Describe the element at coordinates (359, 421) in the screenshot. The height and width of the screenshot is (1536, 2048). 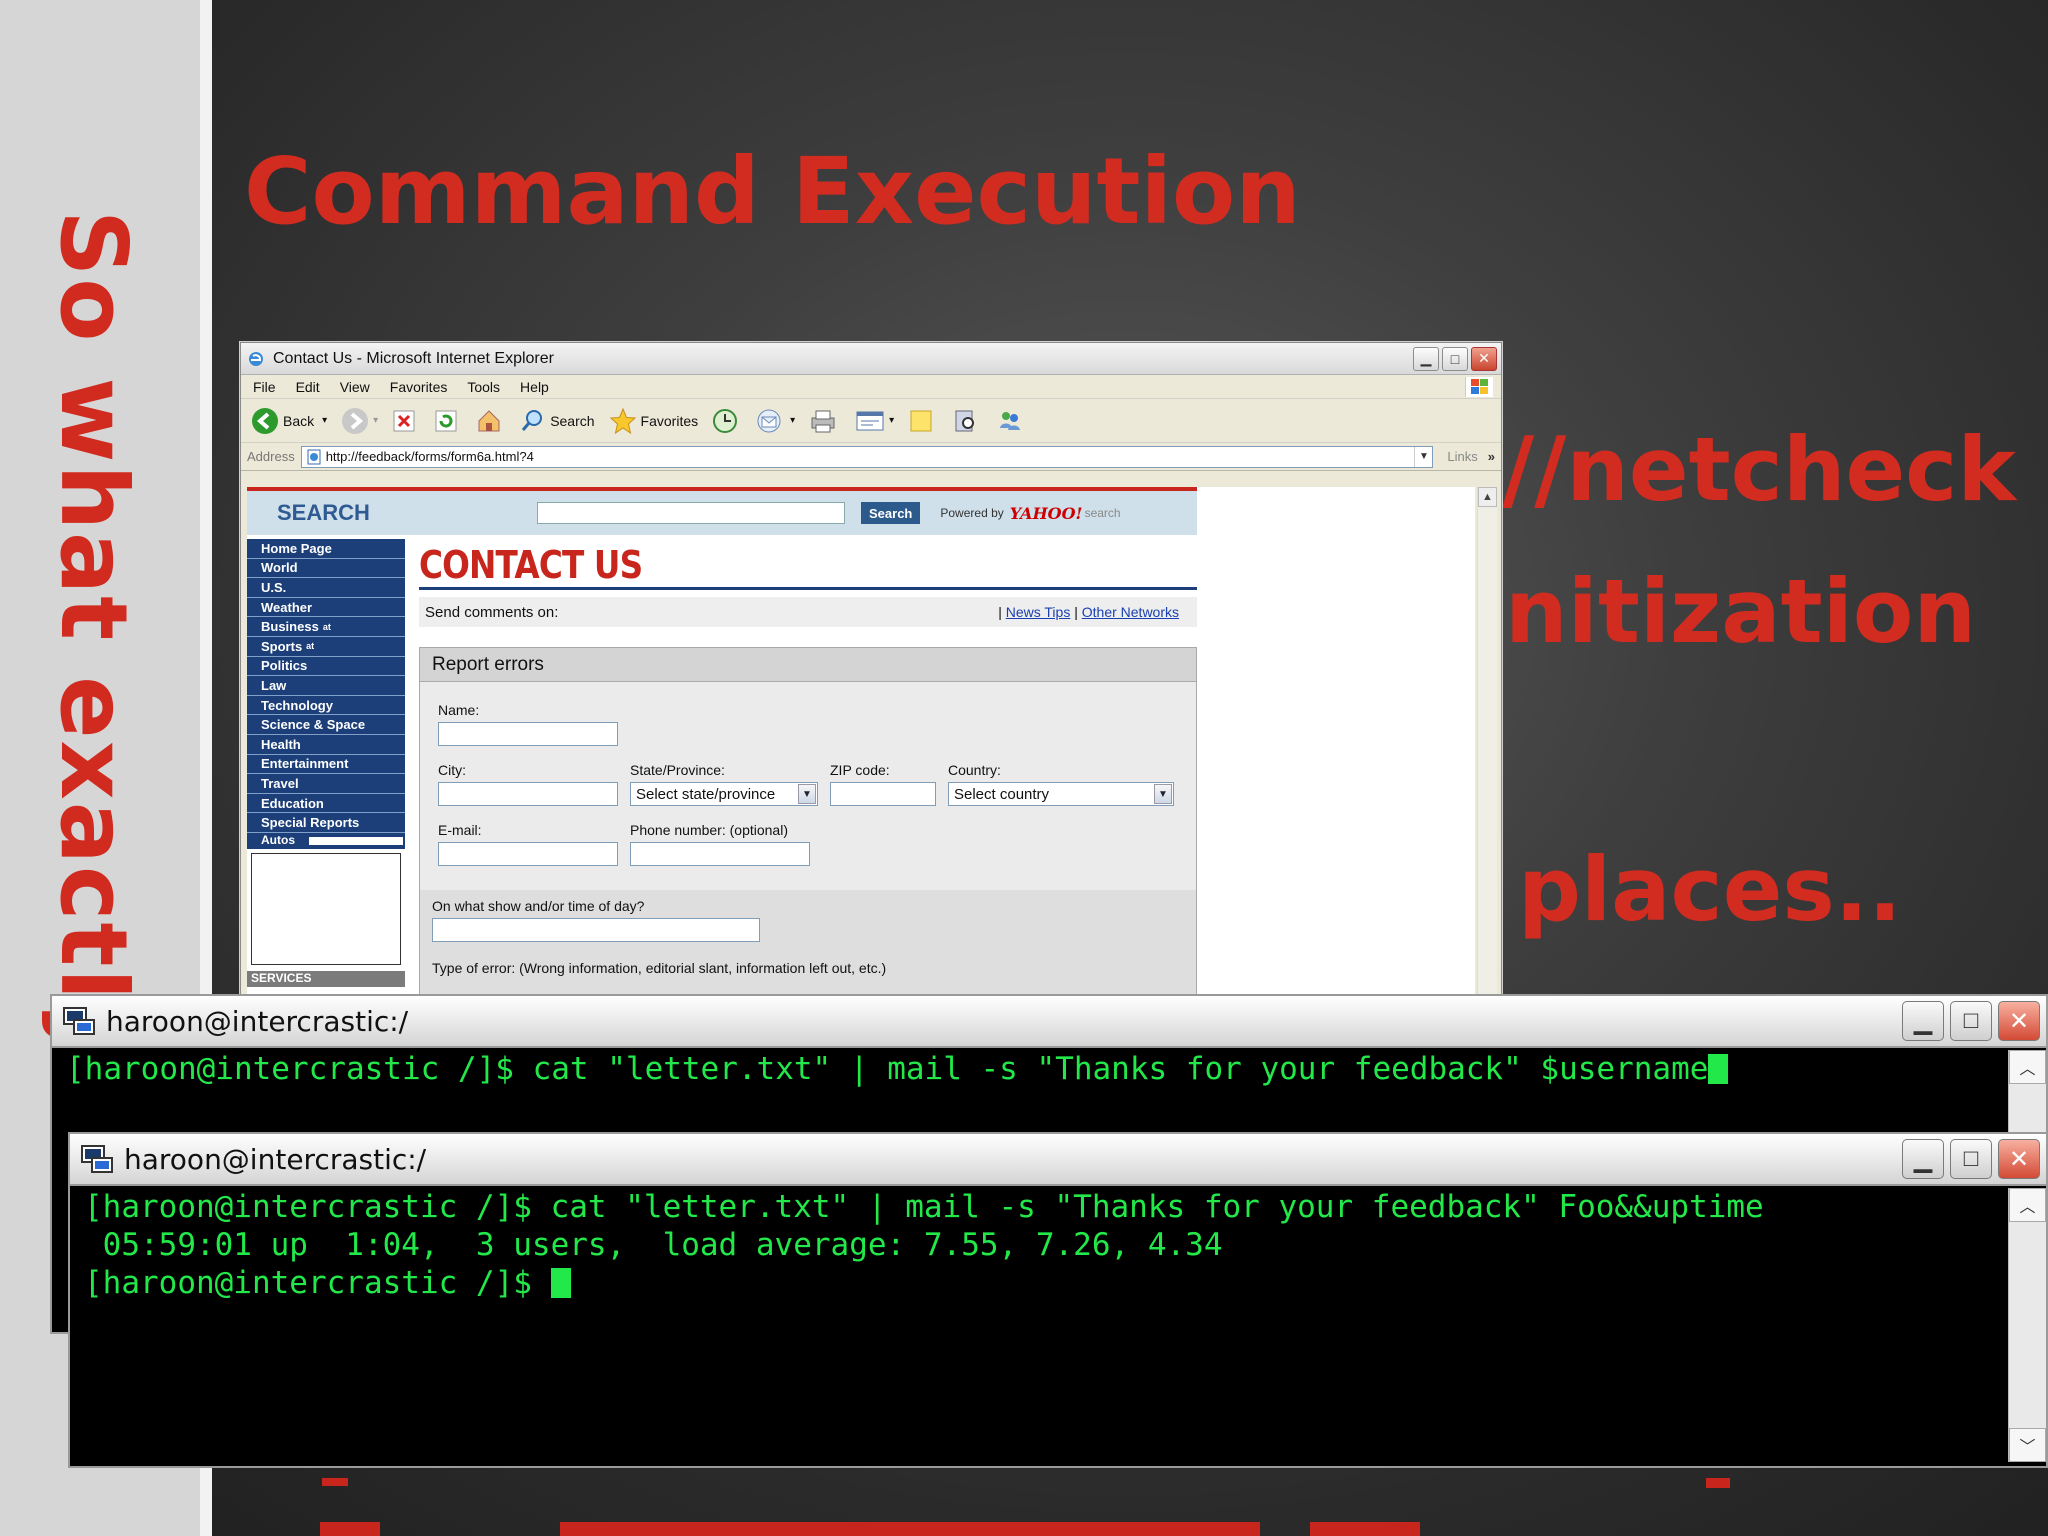
I see `forward-button: ▾` at that location.